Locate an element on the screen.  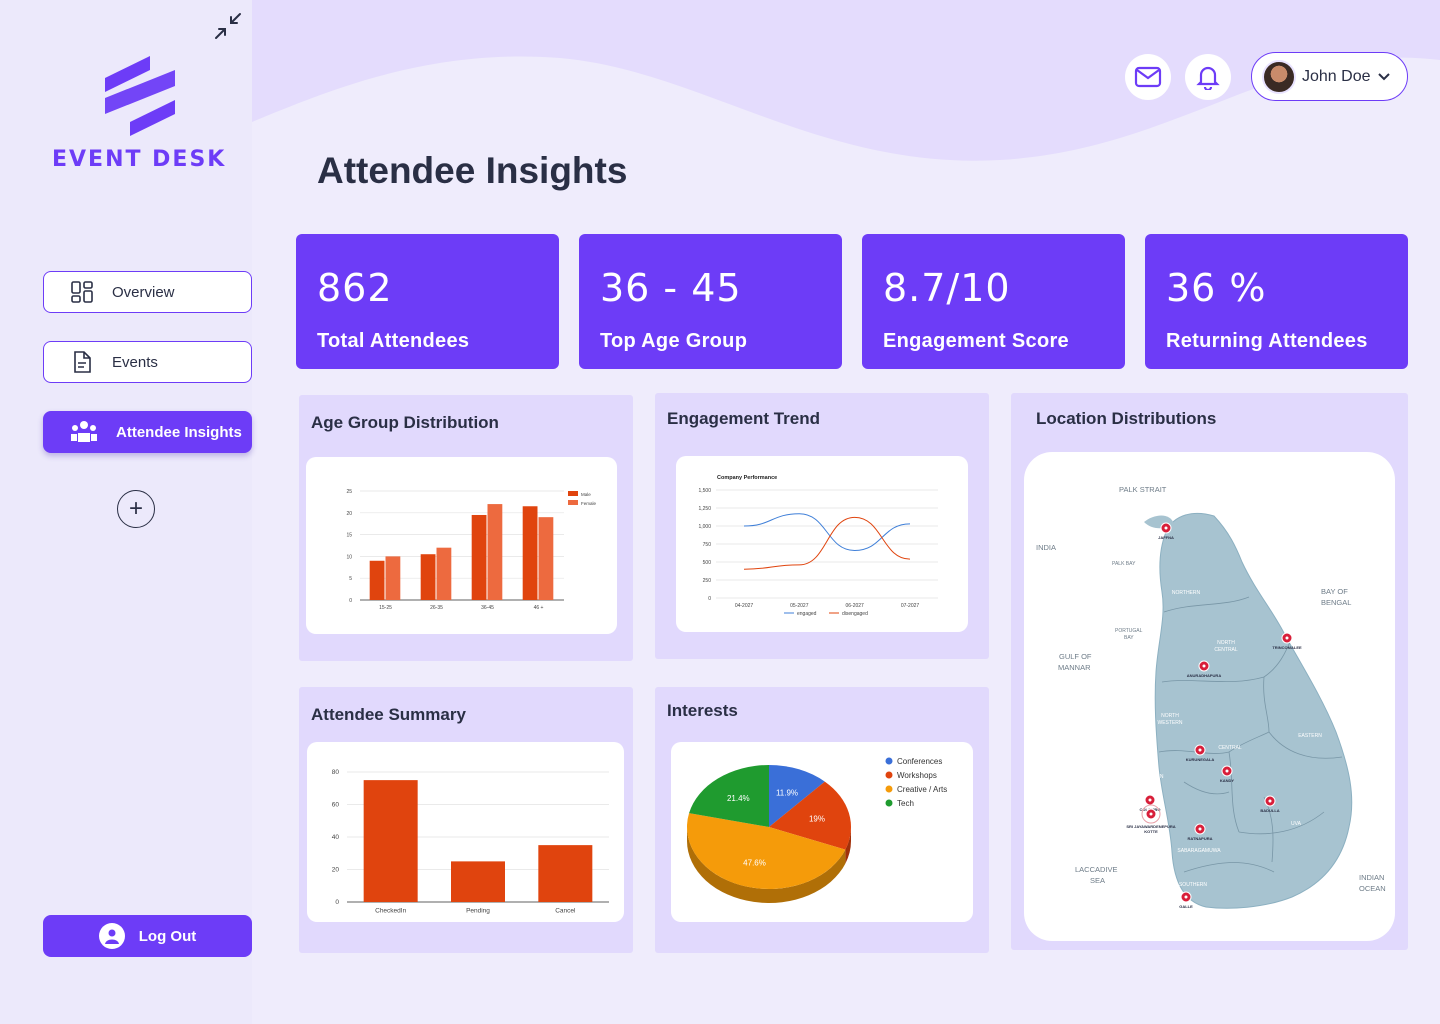
stat-value: 36 % is located at coordinates (1216, 288).